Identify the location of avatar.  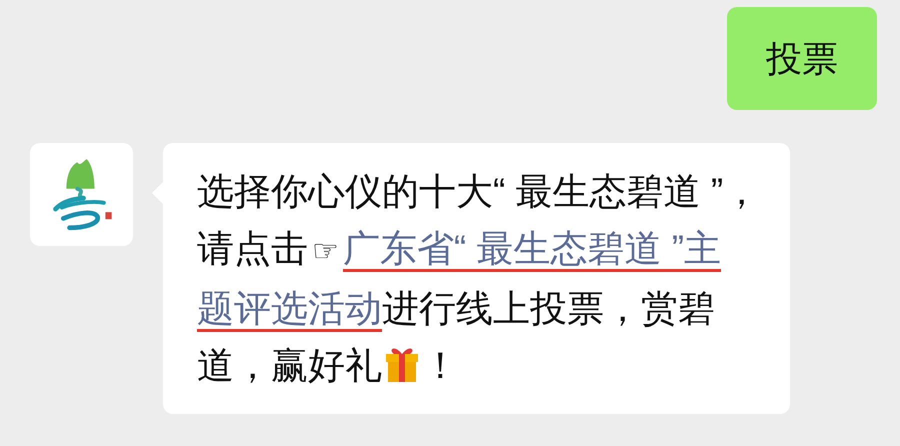
(81, 194).